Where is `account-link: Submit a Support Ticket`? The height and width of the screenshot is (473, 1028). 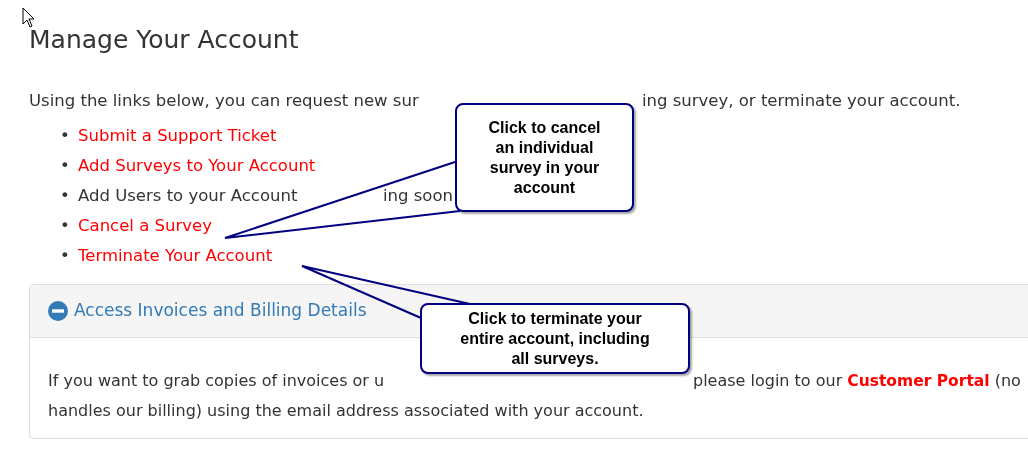
account-link: Submit a Support Ticket is located at coordinates (177, 135).